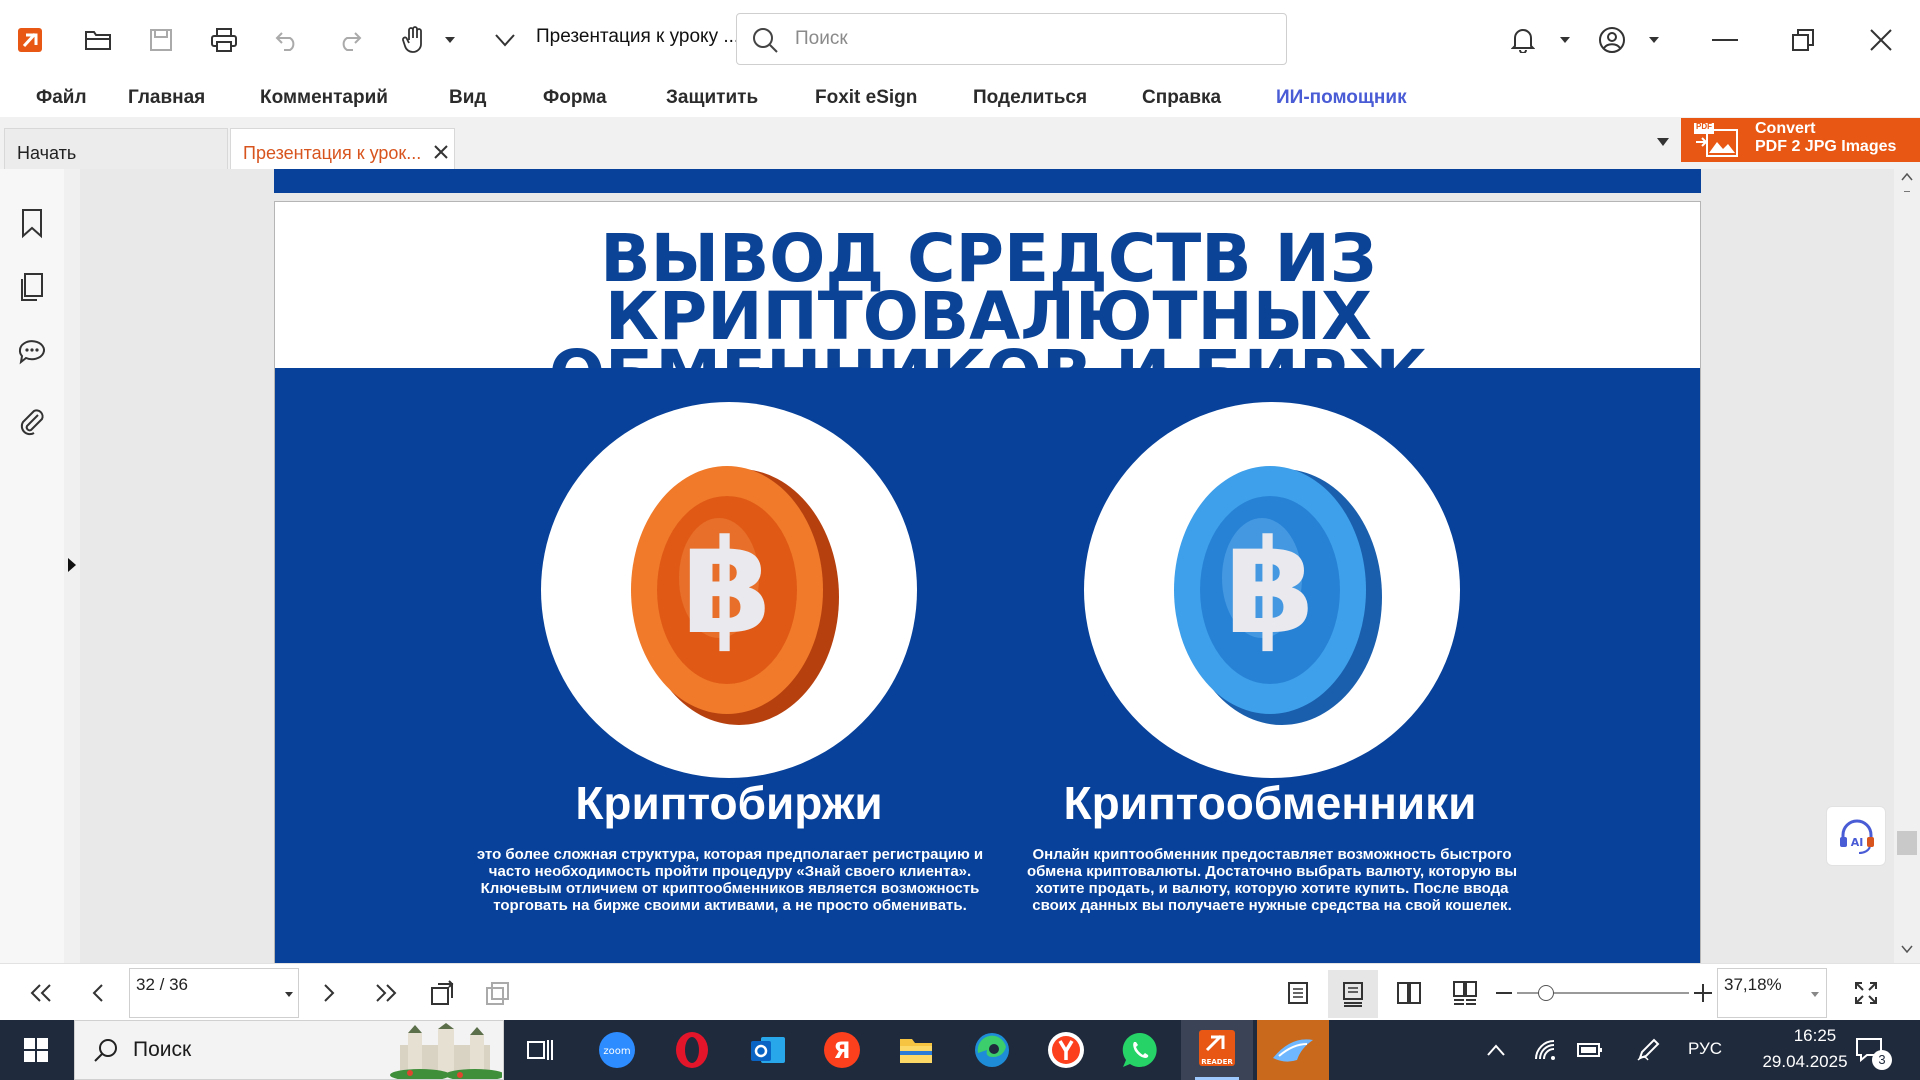  Describe the element at coordinates (1705, 1049) in the screenshot. I see `keyboard-language: РУС` at that location.